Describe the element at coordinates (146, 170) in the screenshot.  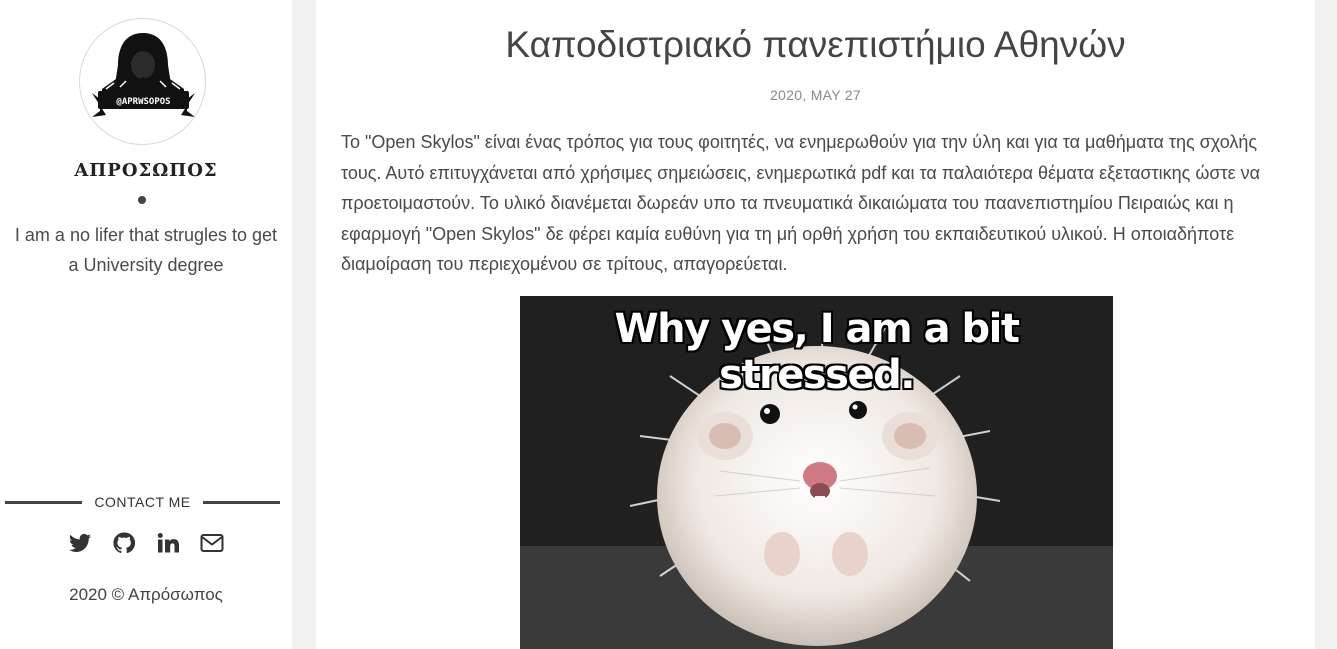
I see `author-name: ΑΠΡΟΣΩΠΟΣ` at that location.